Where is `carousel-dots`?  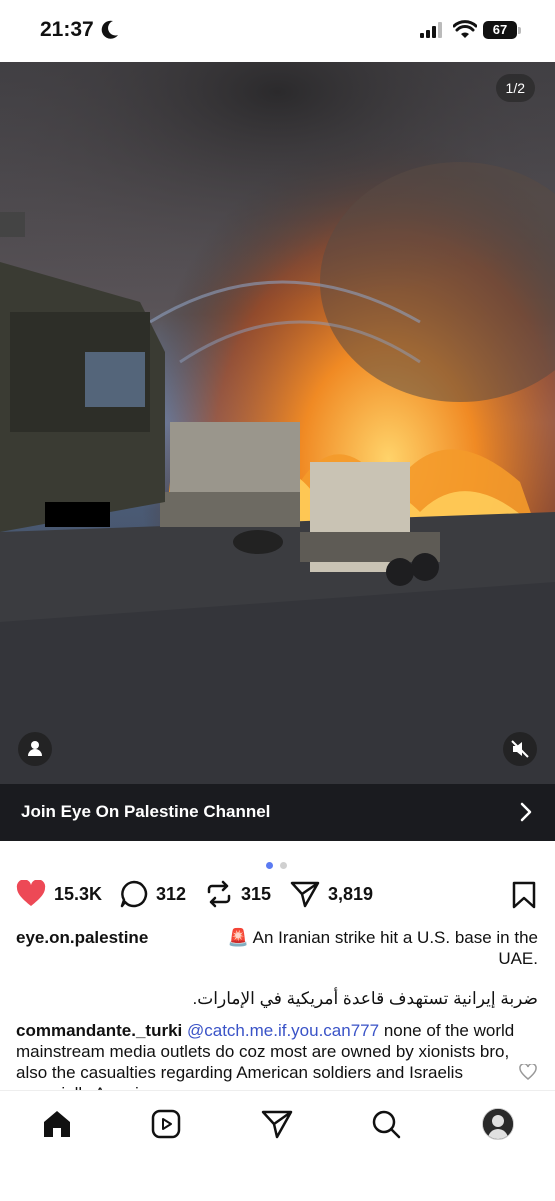 carousel-dots is located at coordinates (278, 865).